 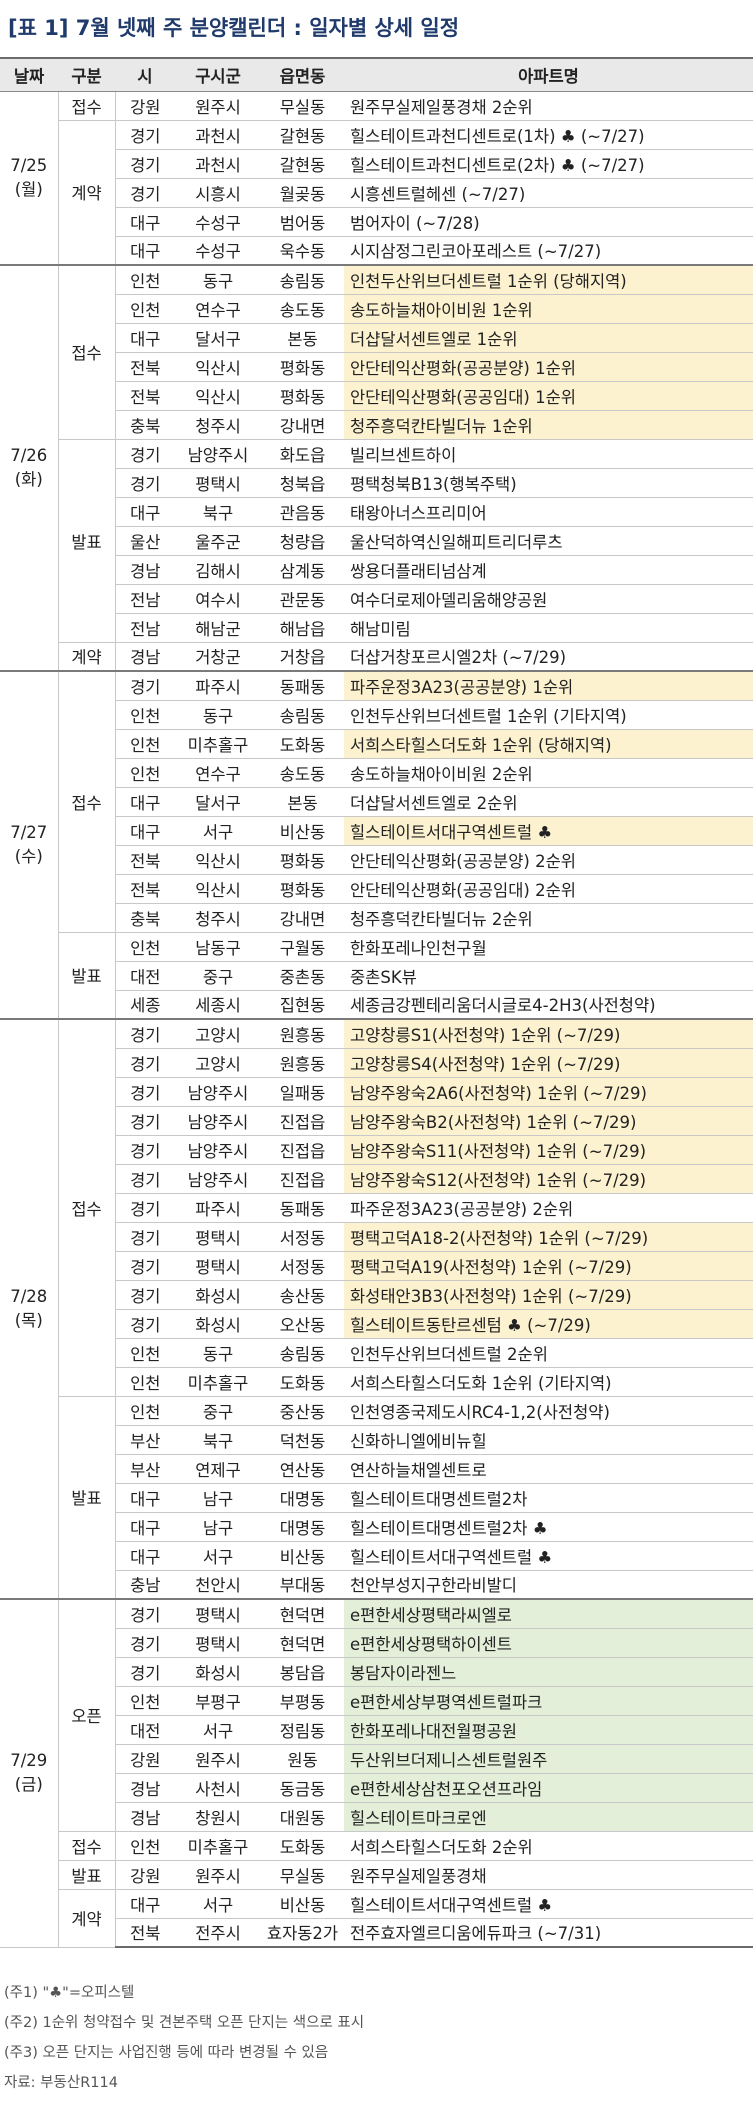 I want to click on district-cell: 원주시, so click(x=218, y=1759).